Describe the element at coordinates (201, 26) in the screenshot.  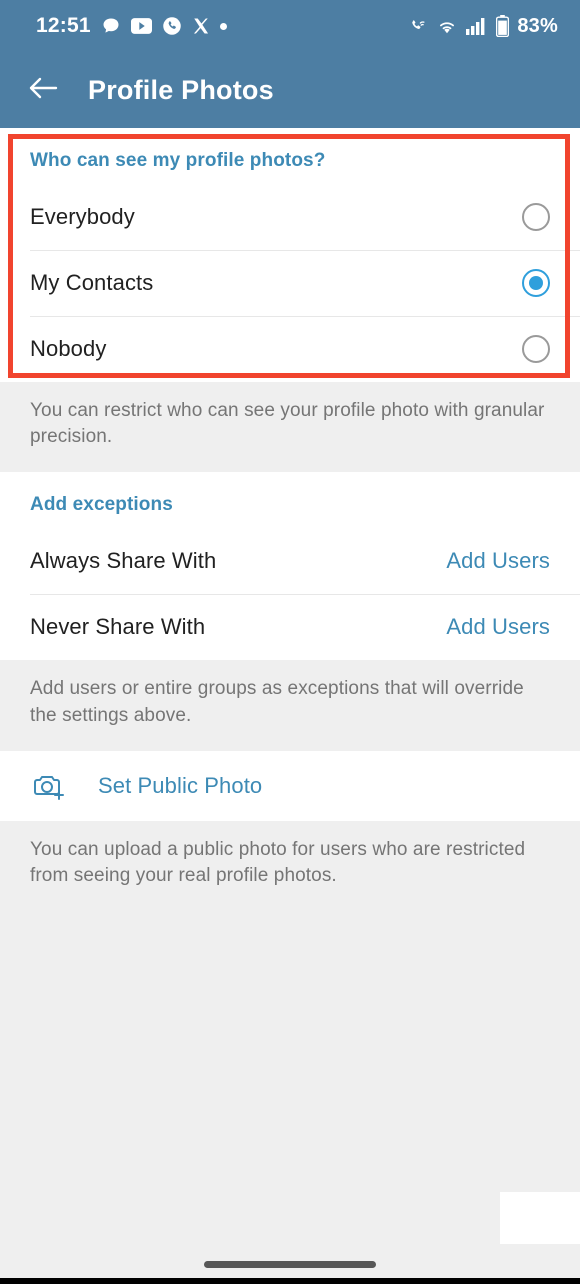
I see `x-twitter-icon` at that location.